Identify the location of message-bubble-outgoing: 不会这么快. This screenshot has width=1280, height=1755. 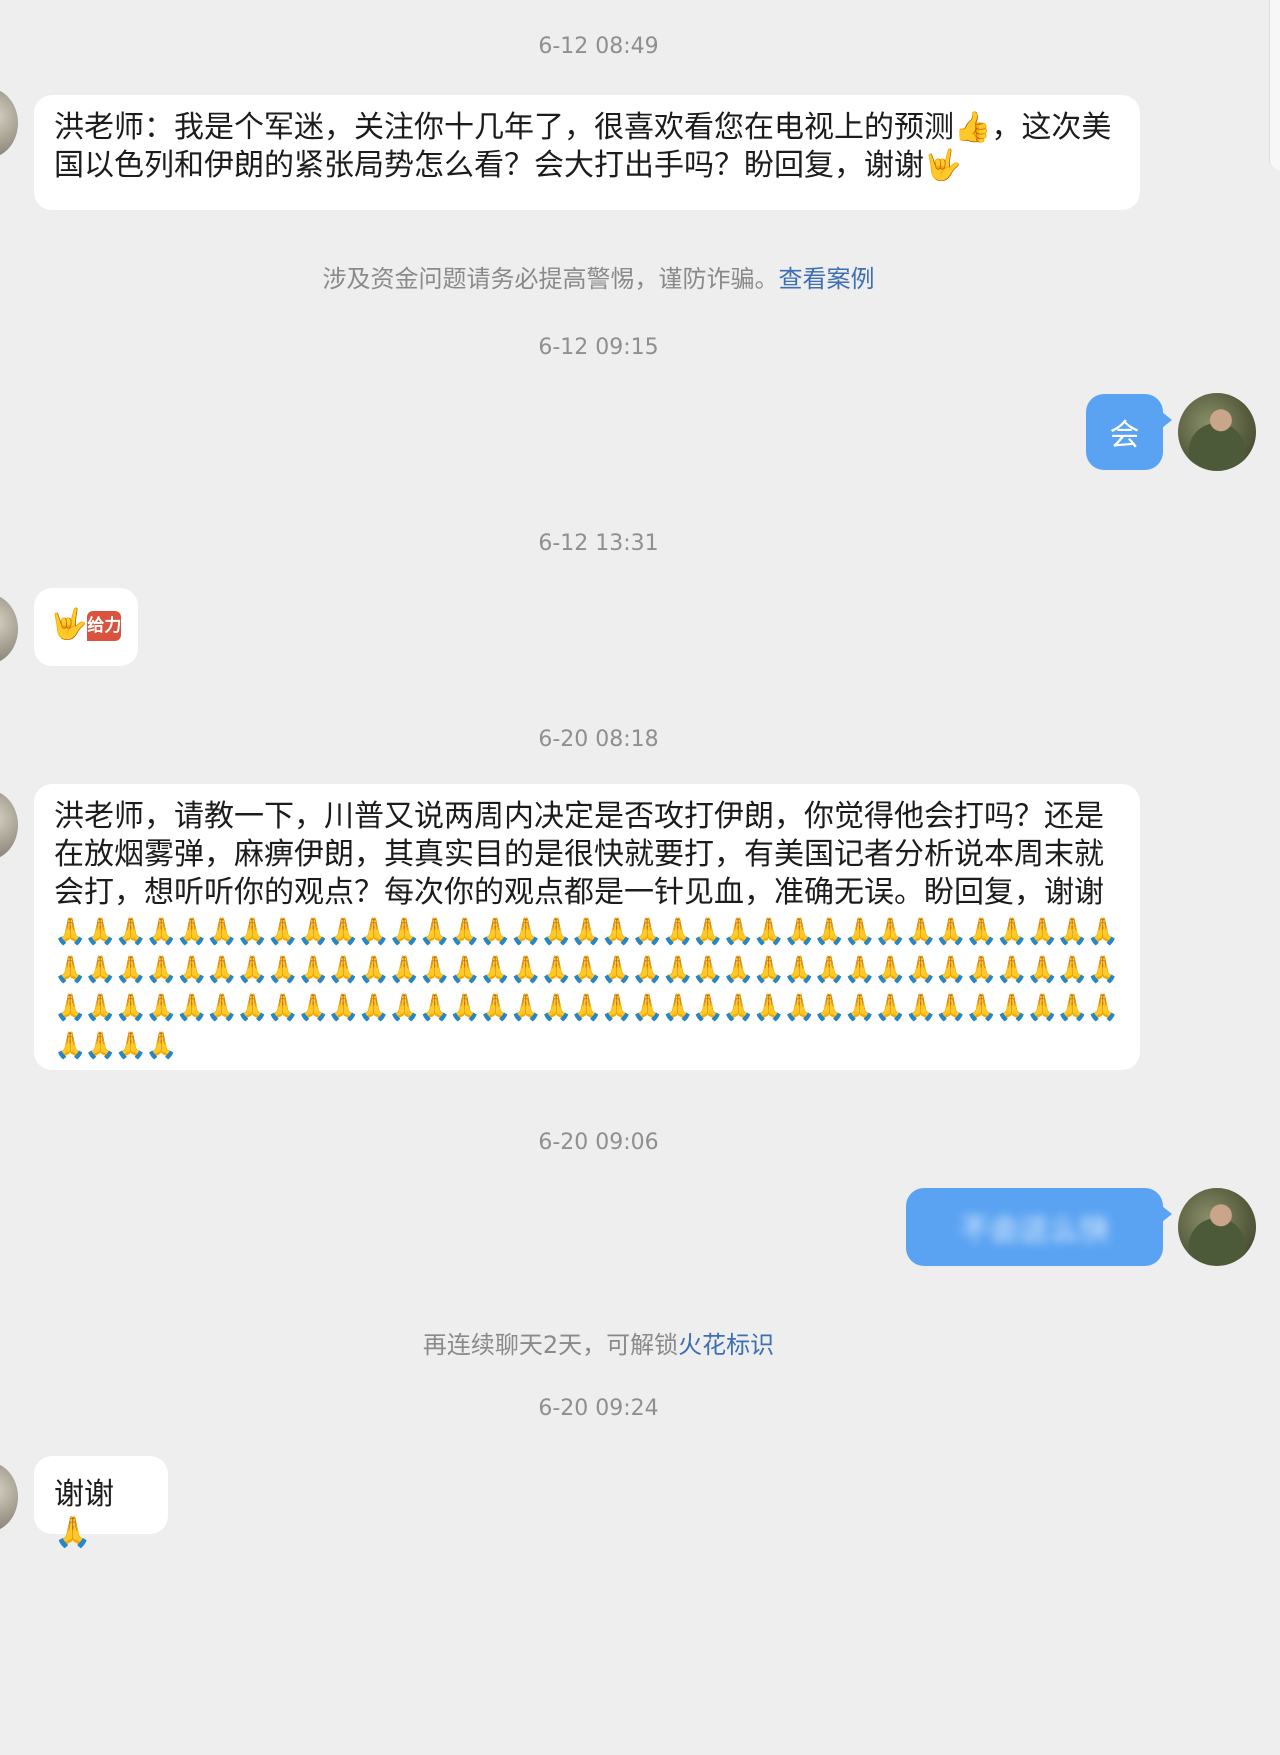
(1039, 1227).